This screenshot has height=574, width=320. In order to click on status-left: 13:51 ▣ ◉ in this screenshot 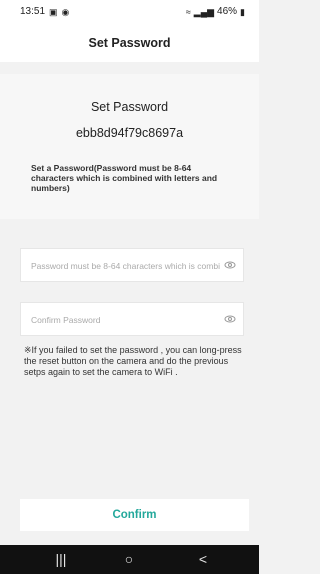, I will do `click(44, 11)`.